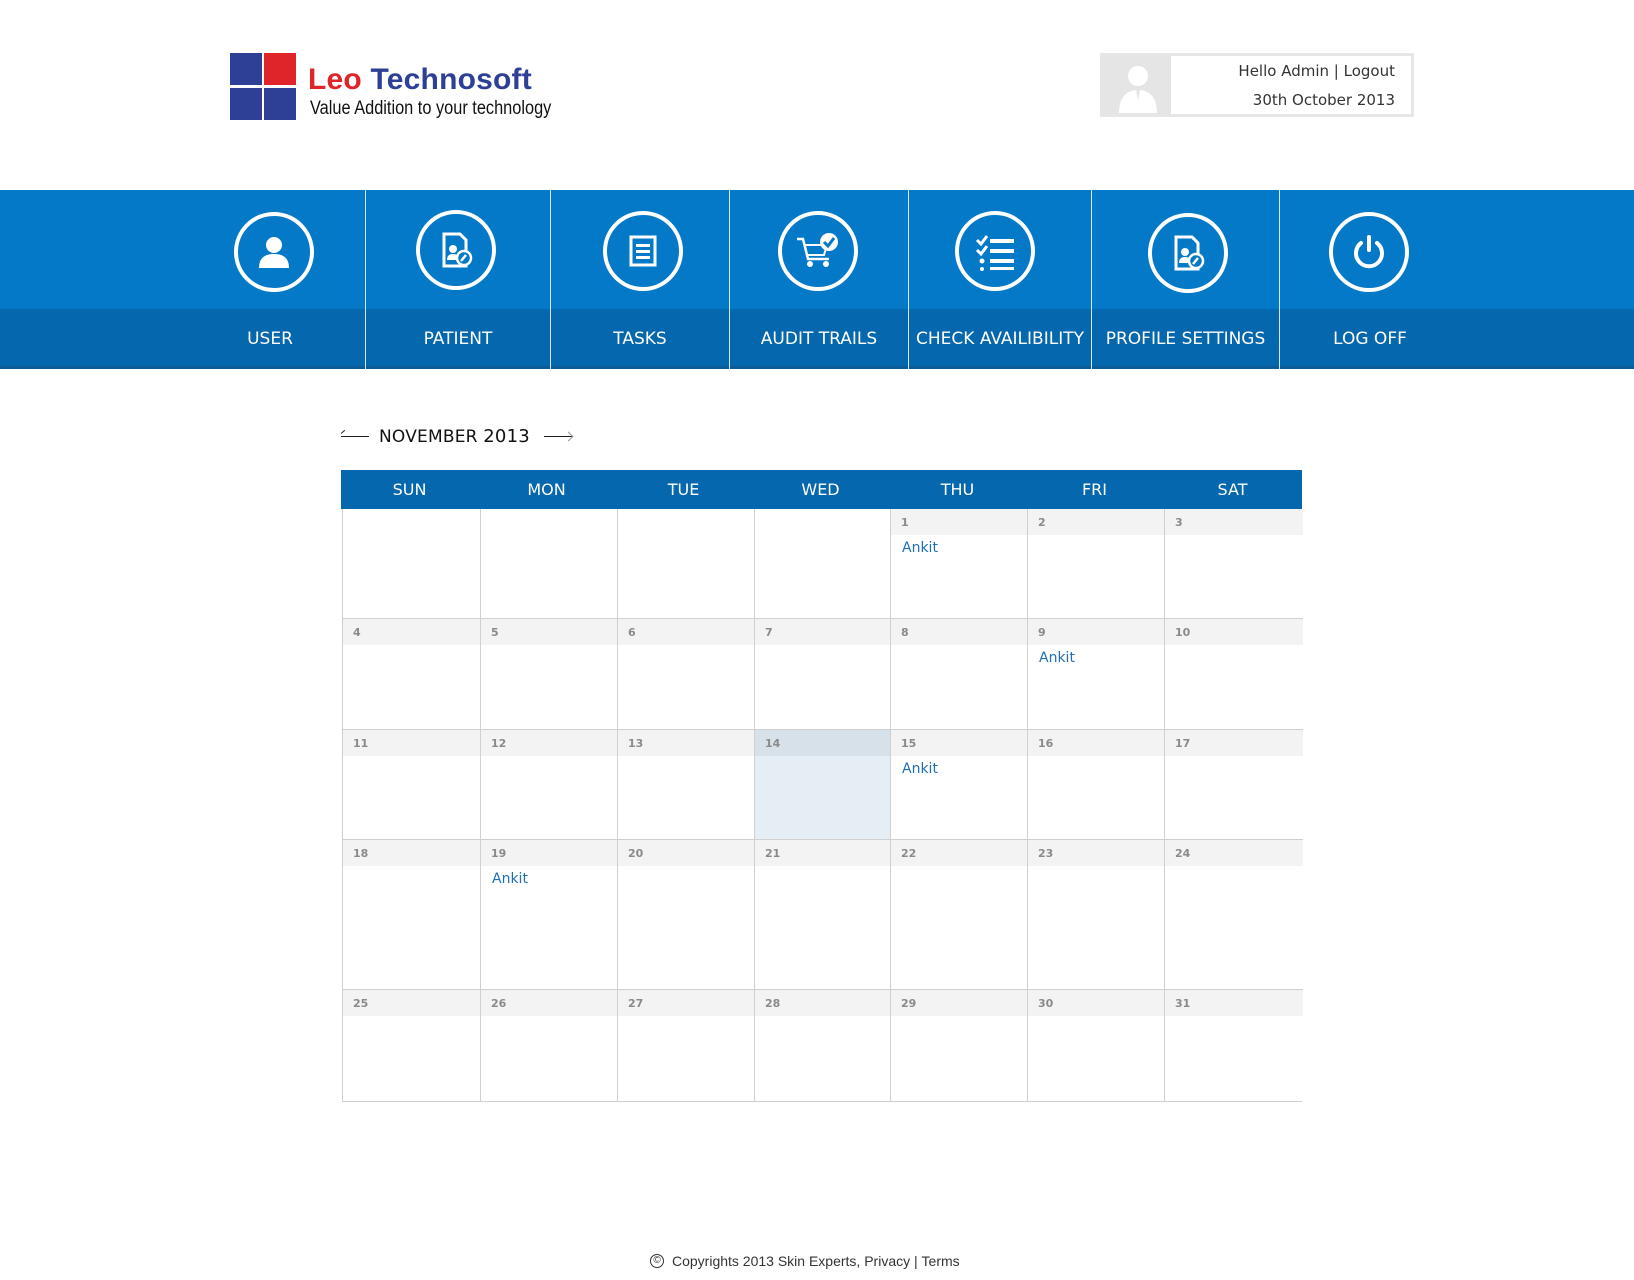  What do you see at coordinates (335, 79) in the screenshot?
I see `brand-name-part1: Leo` at bounding box center [335, 79].